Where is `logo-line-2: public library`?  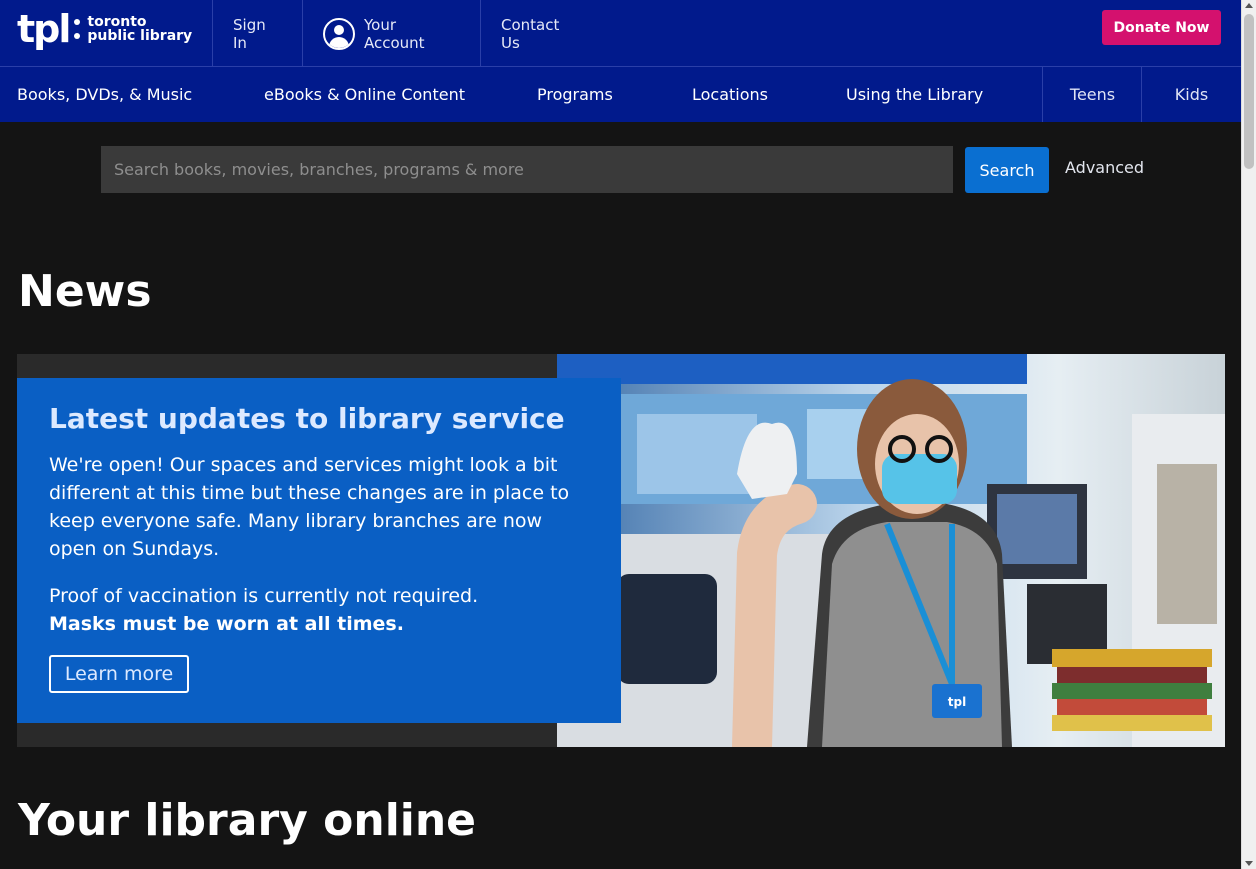
logo-line-2: public library is located at coordinates (140, 36).